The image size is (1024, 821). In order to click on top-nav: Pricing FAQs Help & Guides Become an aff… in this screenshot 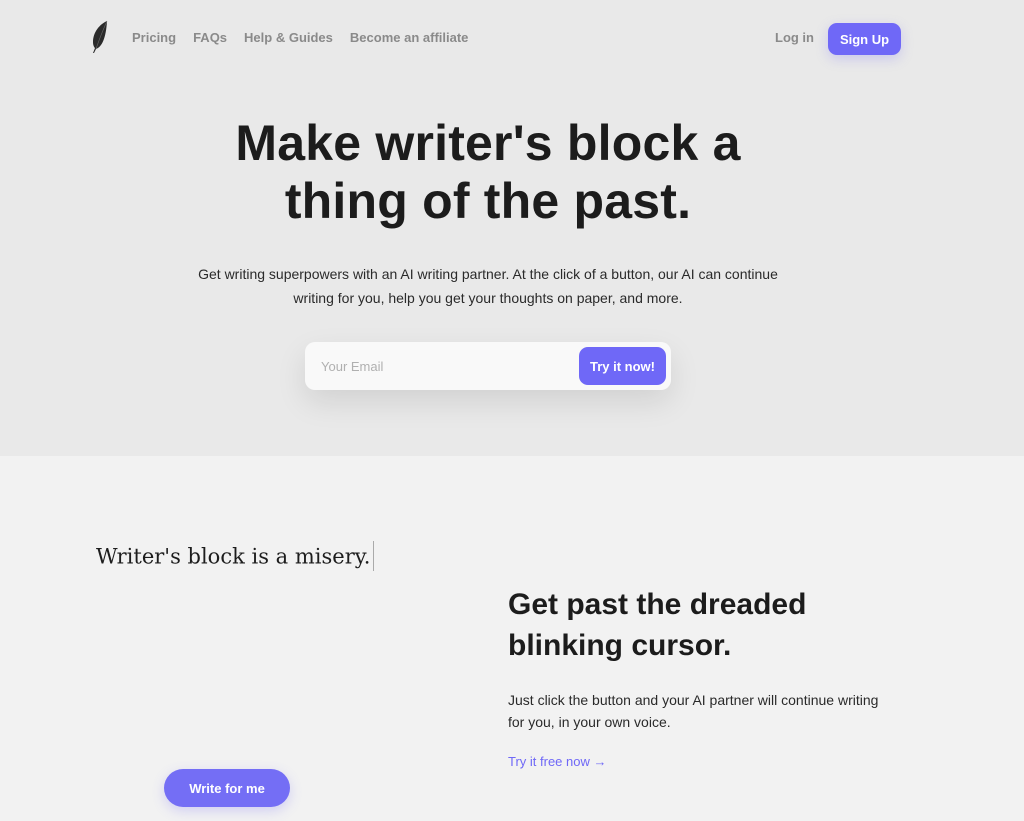, I will do `click(512, 39)`.